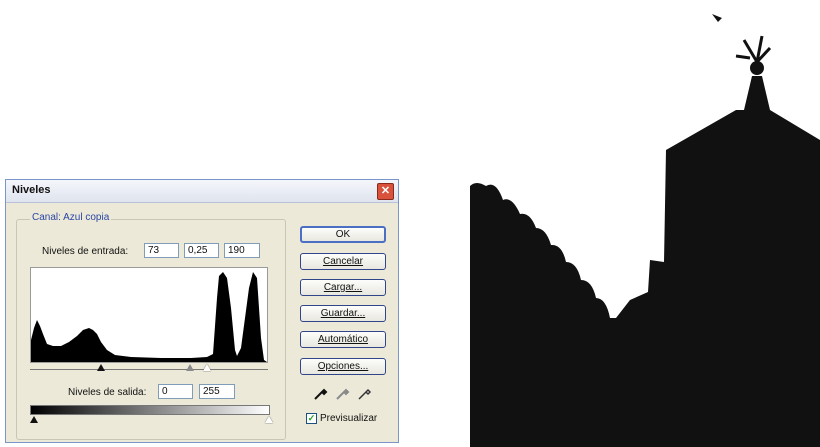 The height and width of the screenshot is (447, 820). Describe the element at coordinates (343, 234) in the screenshot. I see `ok-button: OK` at that location.